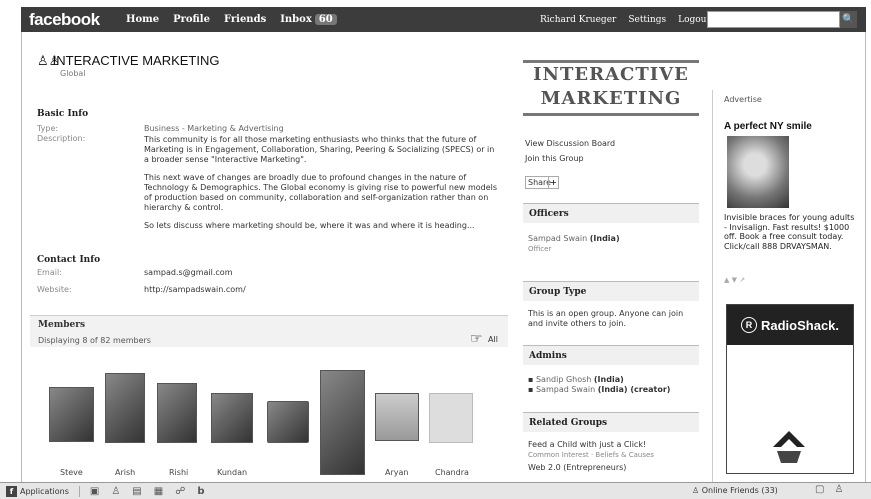 The width and height of the screenshot is (871, 499). What do you see at coordinates (74, 20) in the screenshot?
I see `facebook-logo: facebook` at bounding box center [74, 20].